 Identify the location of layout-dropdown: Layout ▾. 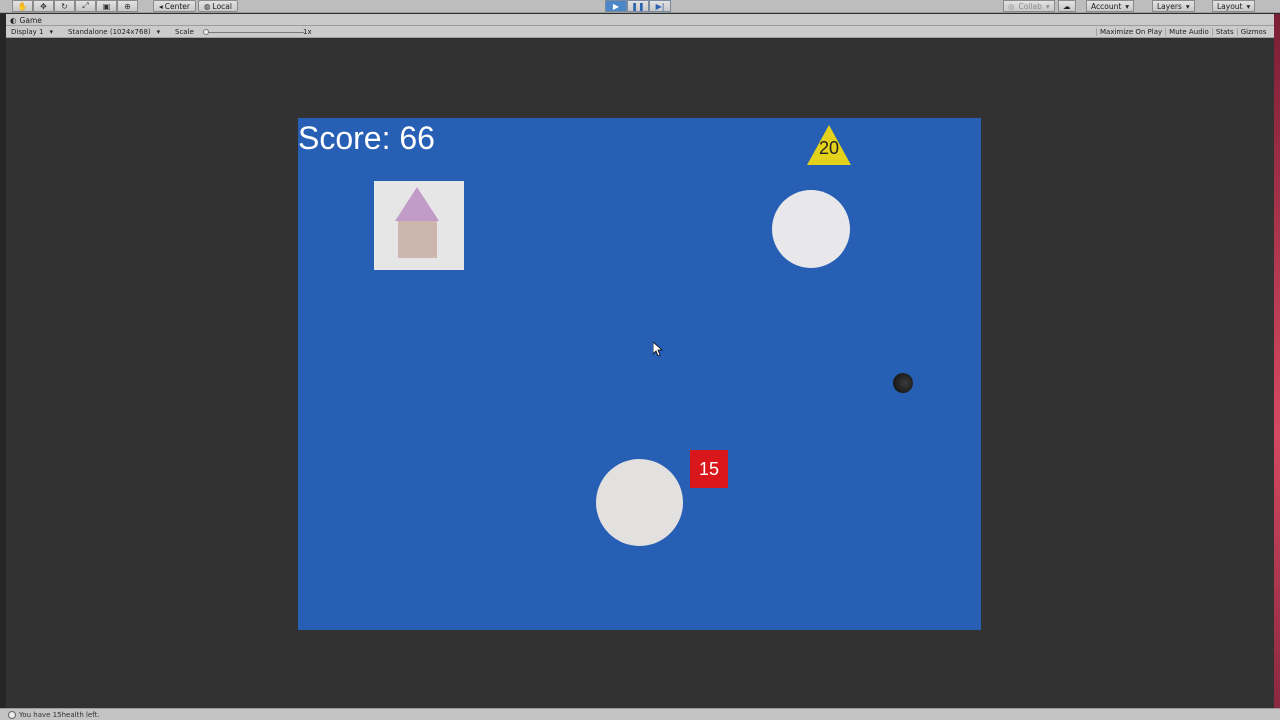
(1234, 6).